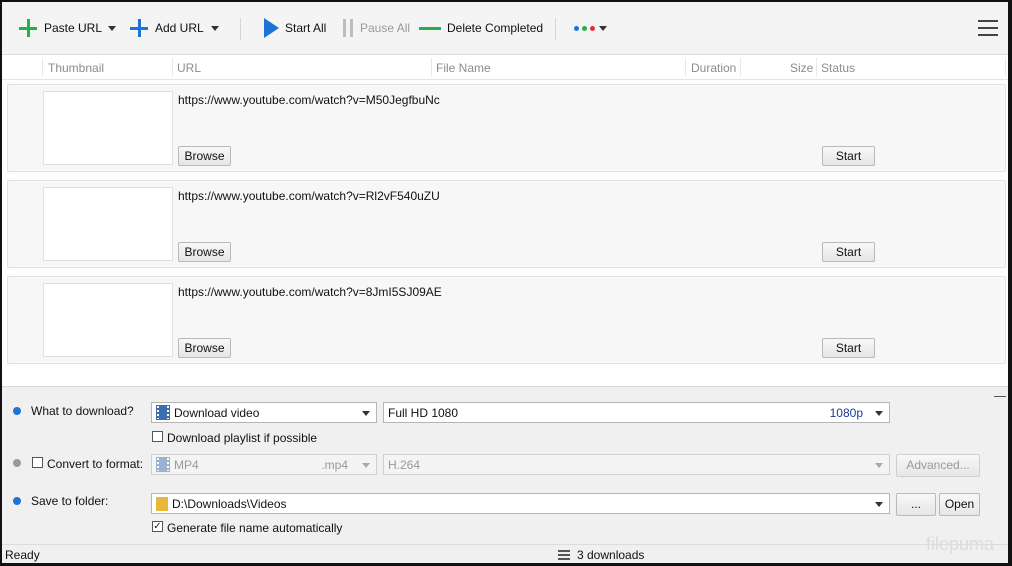 This screenshot has width=1012, height=566. Describe the element at coordinates (254, 528) in the screenshot. I see `autoname-label: Generate file name automatically` at that location.